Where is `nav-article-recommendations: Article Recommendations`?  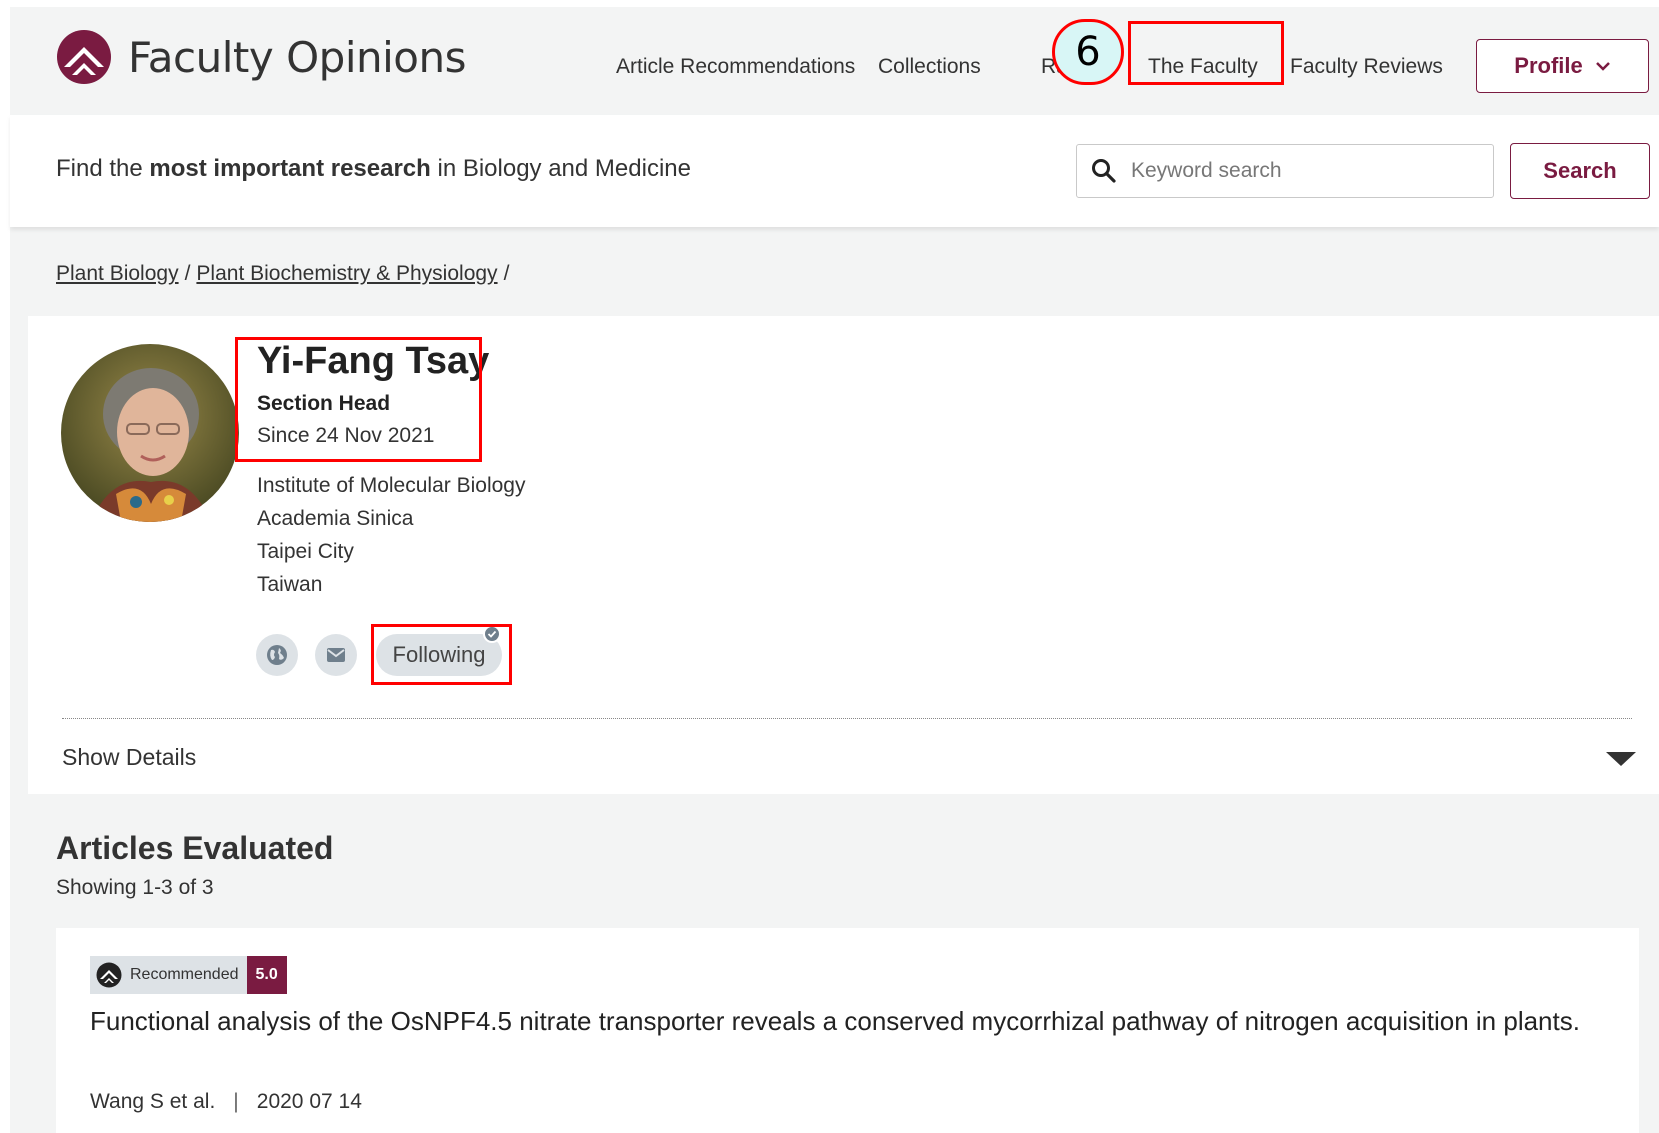
nav-article-recommendations: Article Recommendations is located at coordinates (735, 67).